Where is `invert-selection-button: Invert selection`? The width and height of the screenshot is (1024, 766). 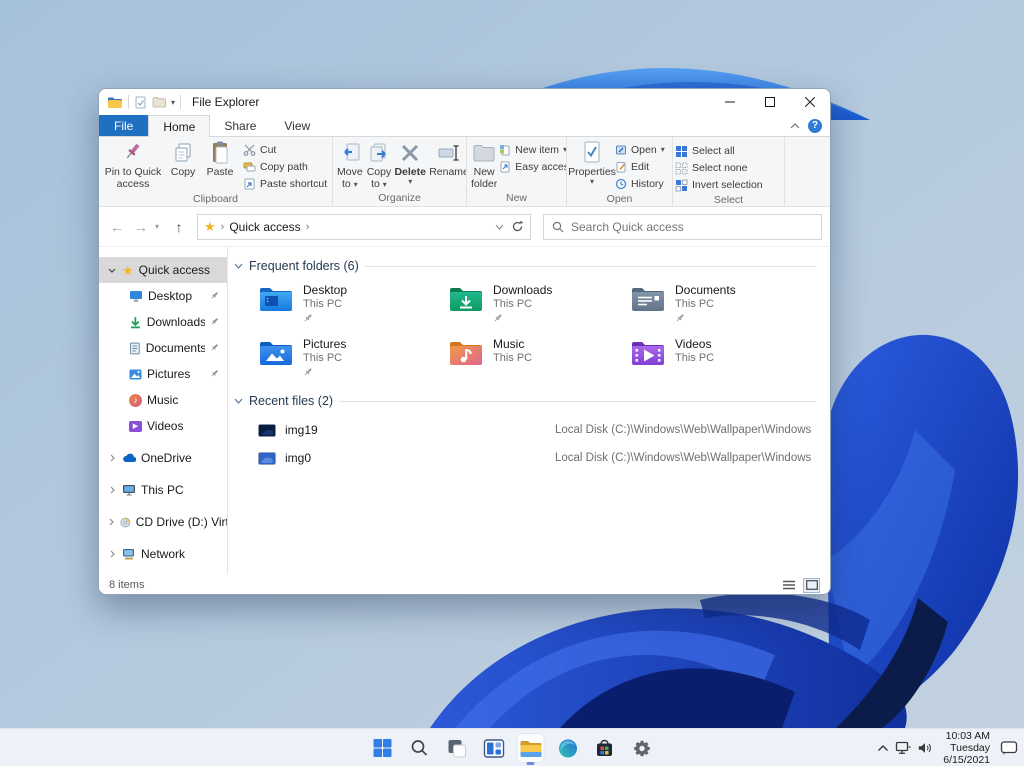 invert-selection-button: Invert selection is located at coordinates (719, 185).